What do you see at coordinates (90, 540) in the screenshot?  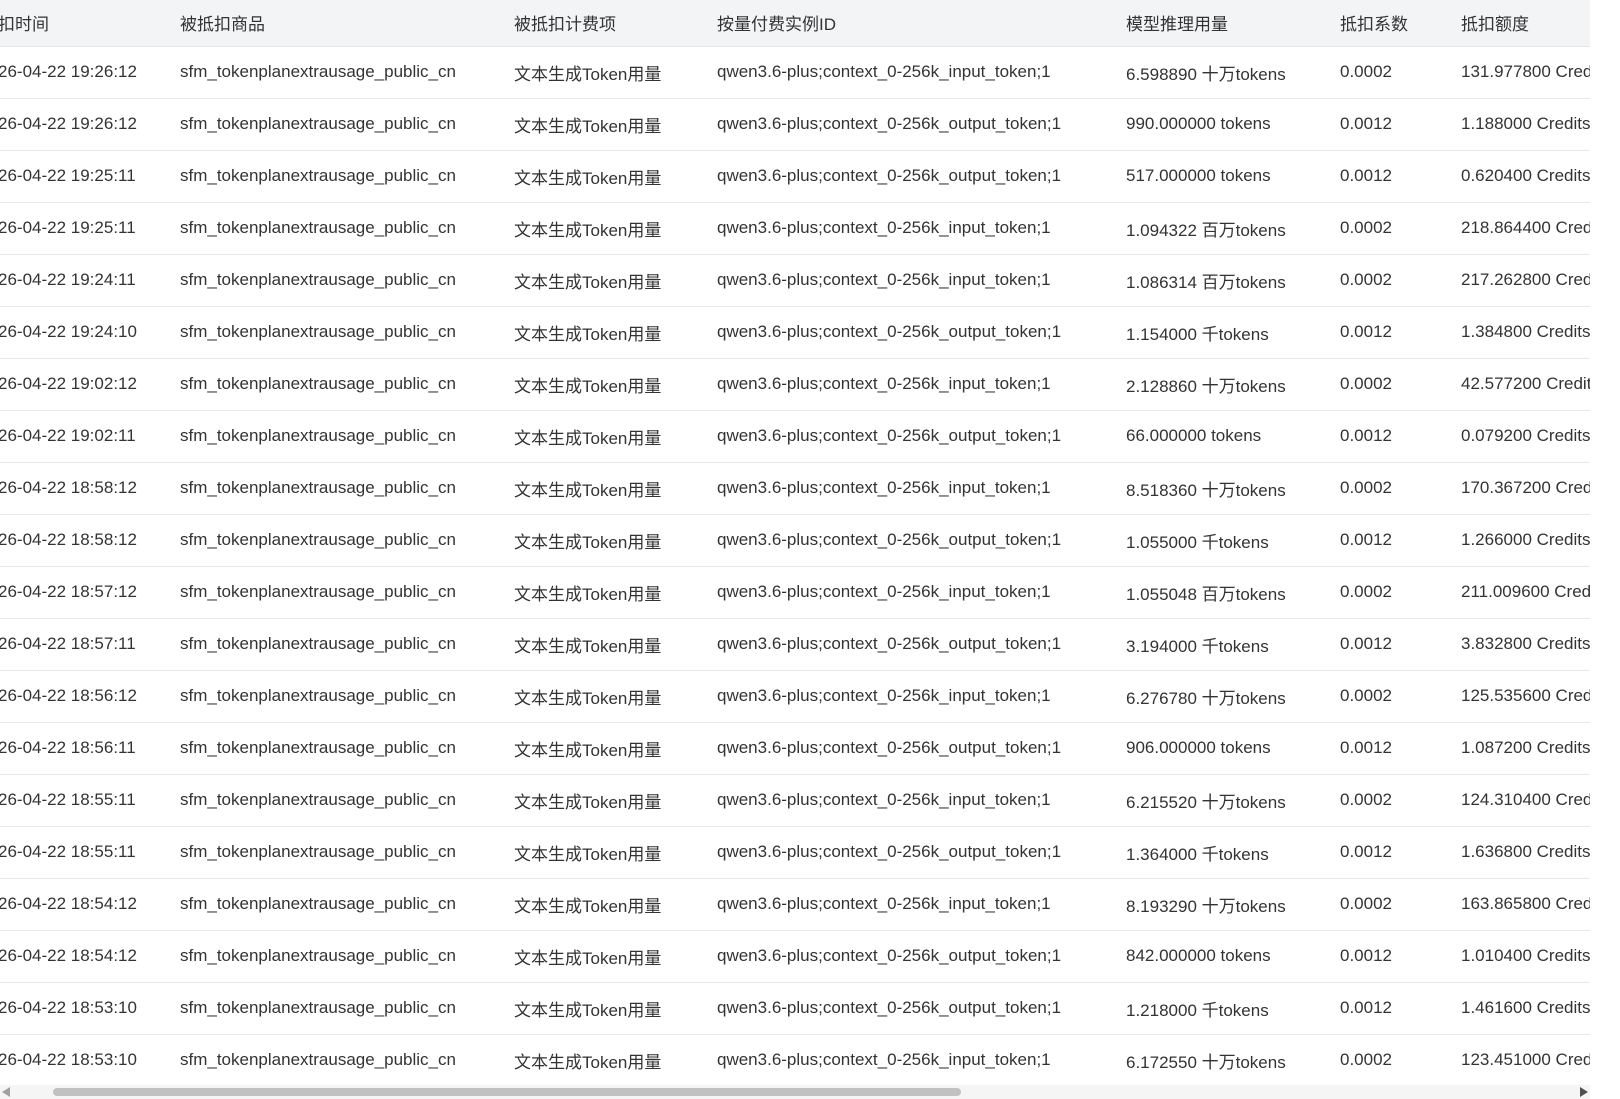 I see `cell-time: 26-04-22 18:58:12` at bounding box center [90, 540].